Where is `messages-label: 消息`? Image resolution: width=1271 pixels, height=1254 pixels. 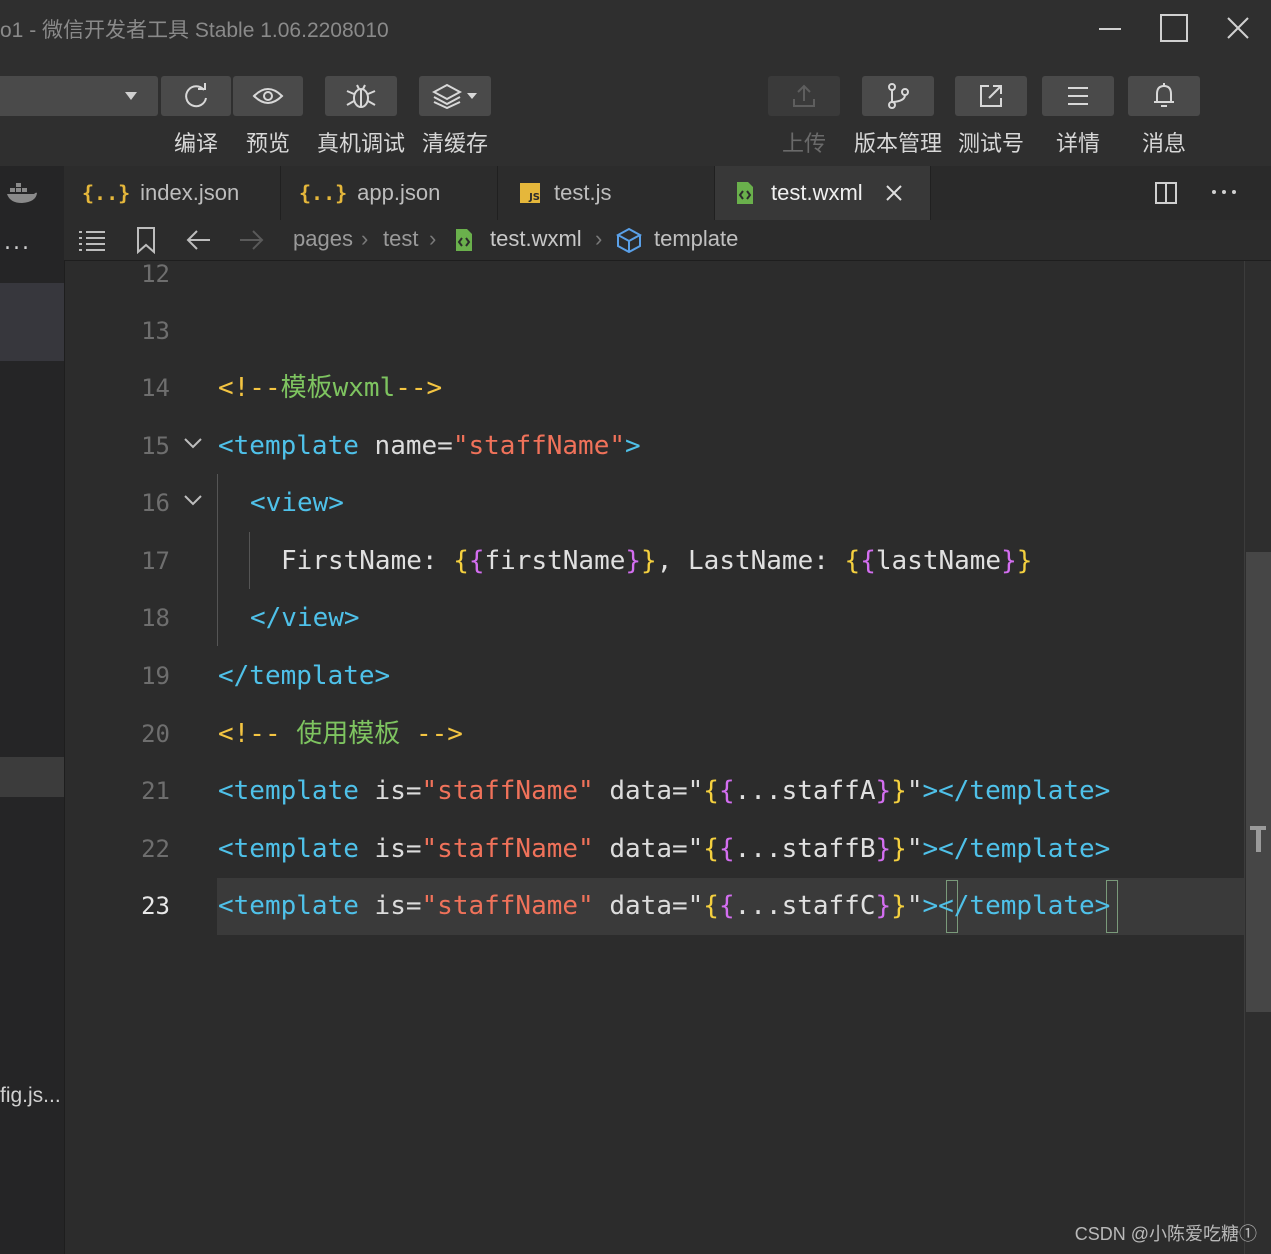 messages-label: 消息 is located at coordinates (1163, 143).